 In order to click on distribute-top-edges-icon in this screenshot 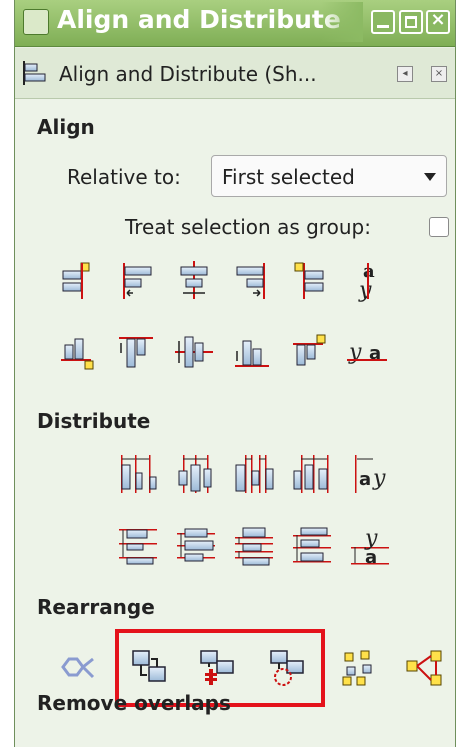, I will do `click(138, 546)`.